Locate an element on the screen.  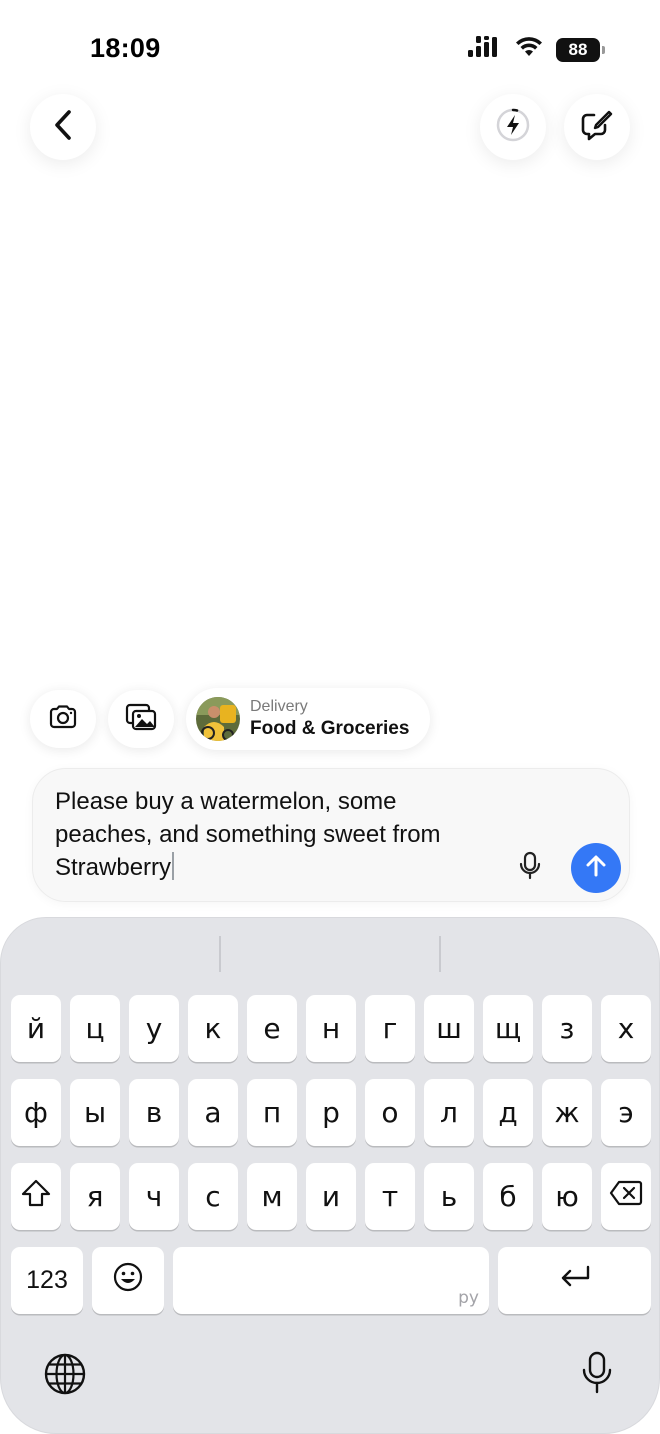
key: с is located at coordinates (213, 1196).